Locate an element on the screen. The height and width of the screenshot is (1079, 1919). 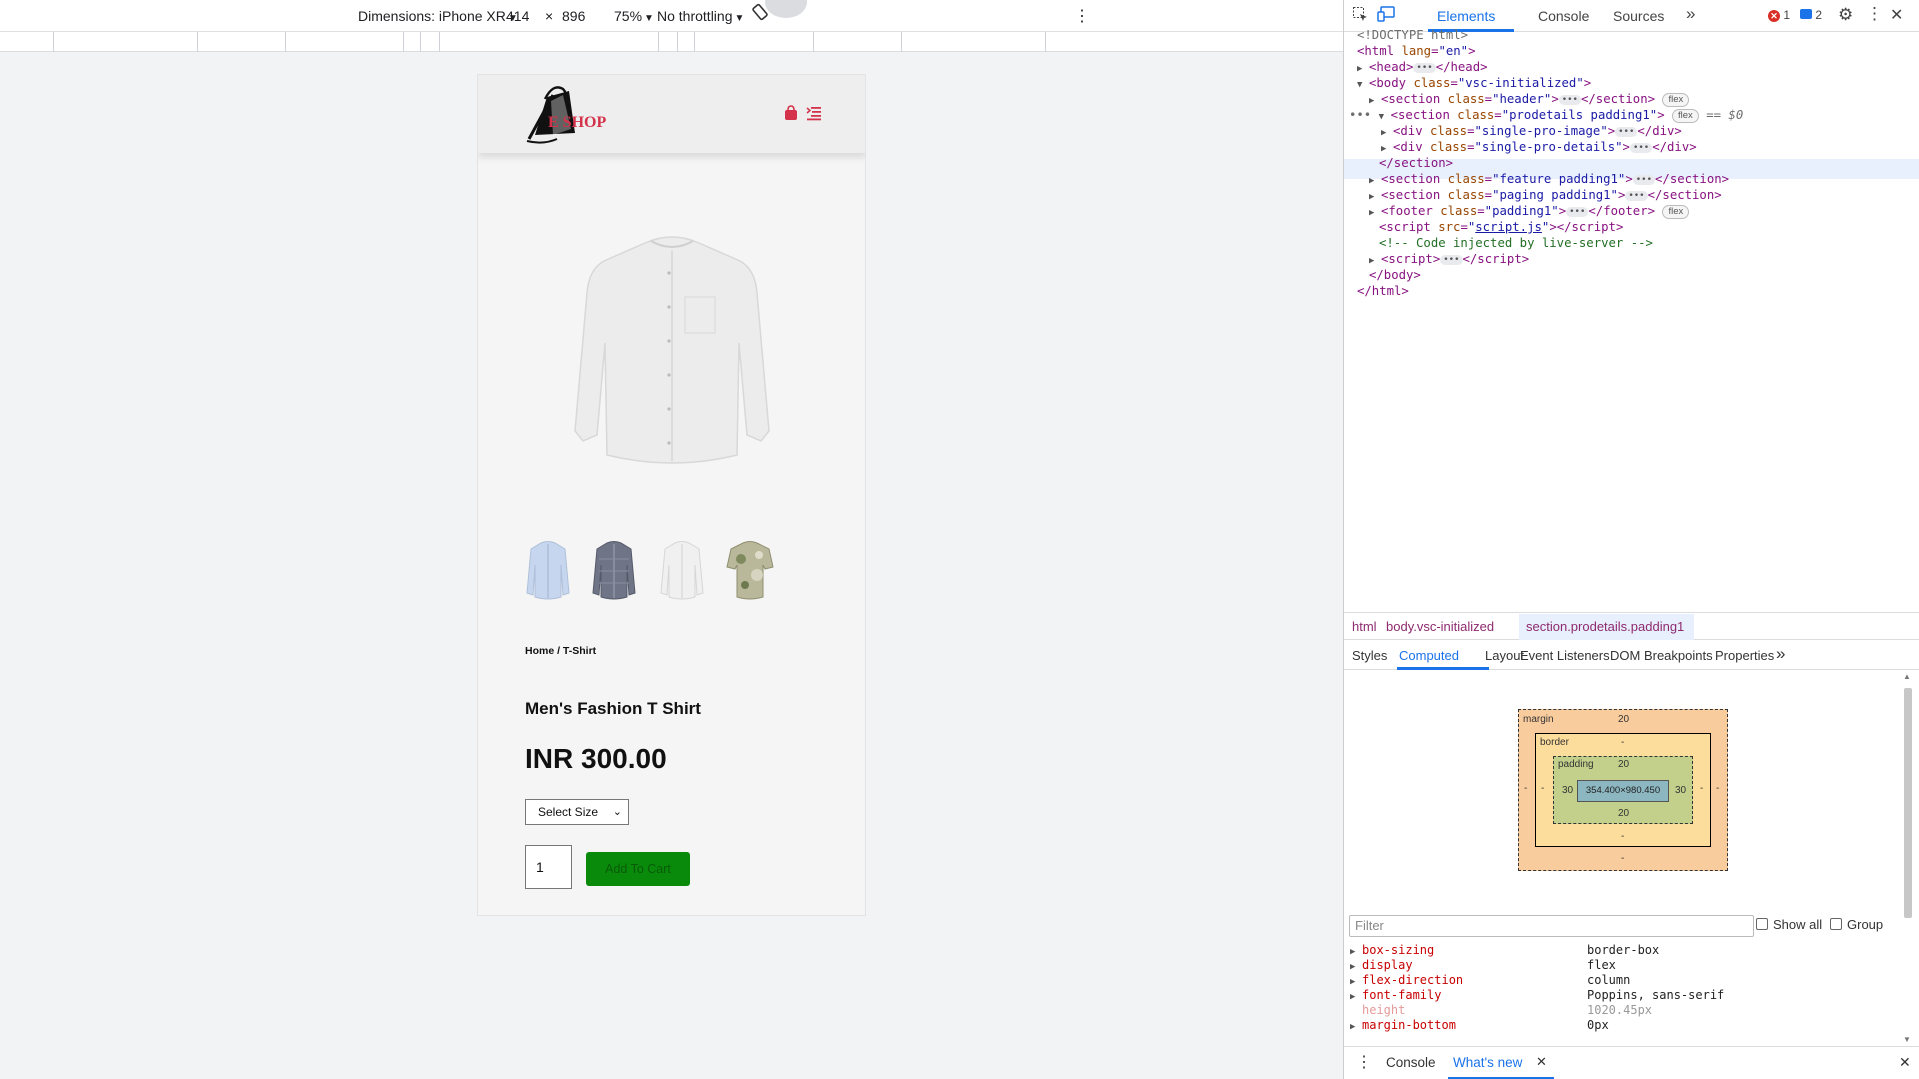
zoom-dropdown: 75% ▼ is located at coordinates (634, 16).